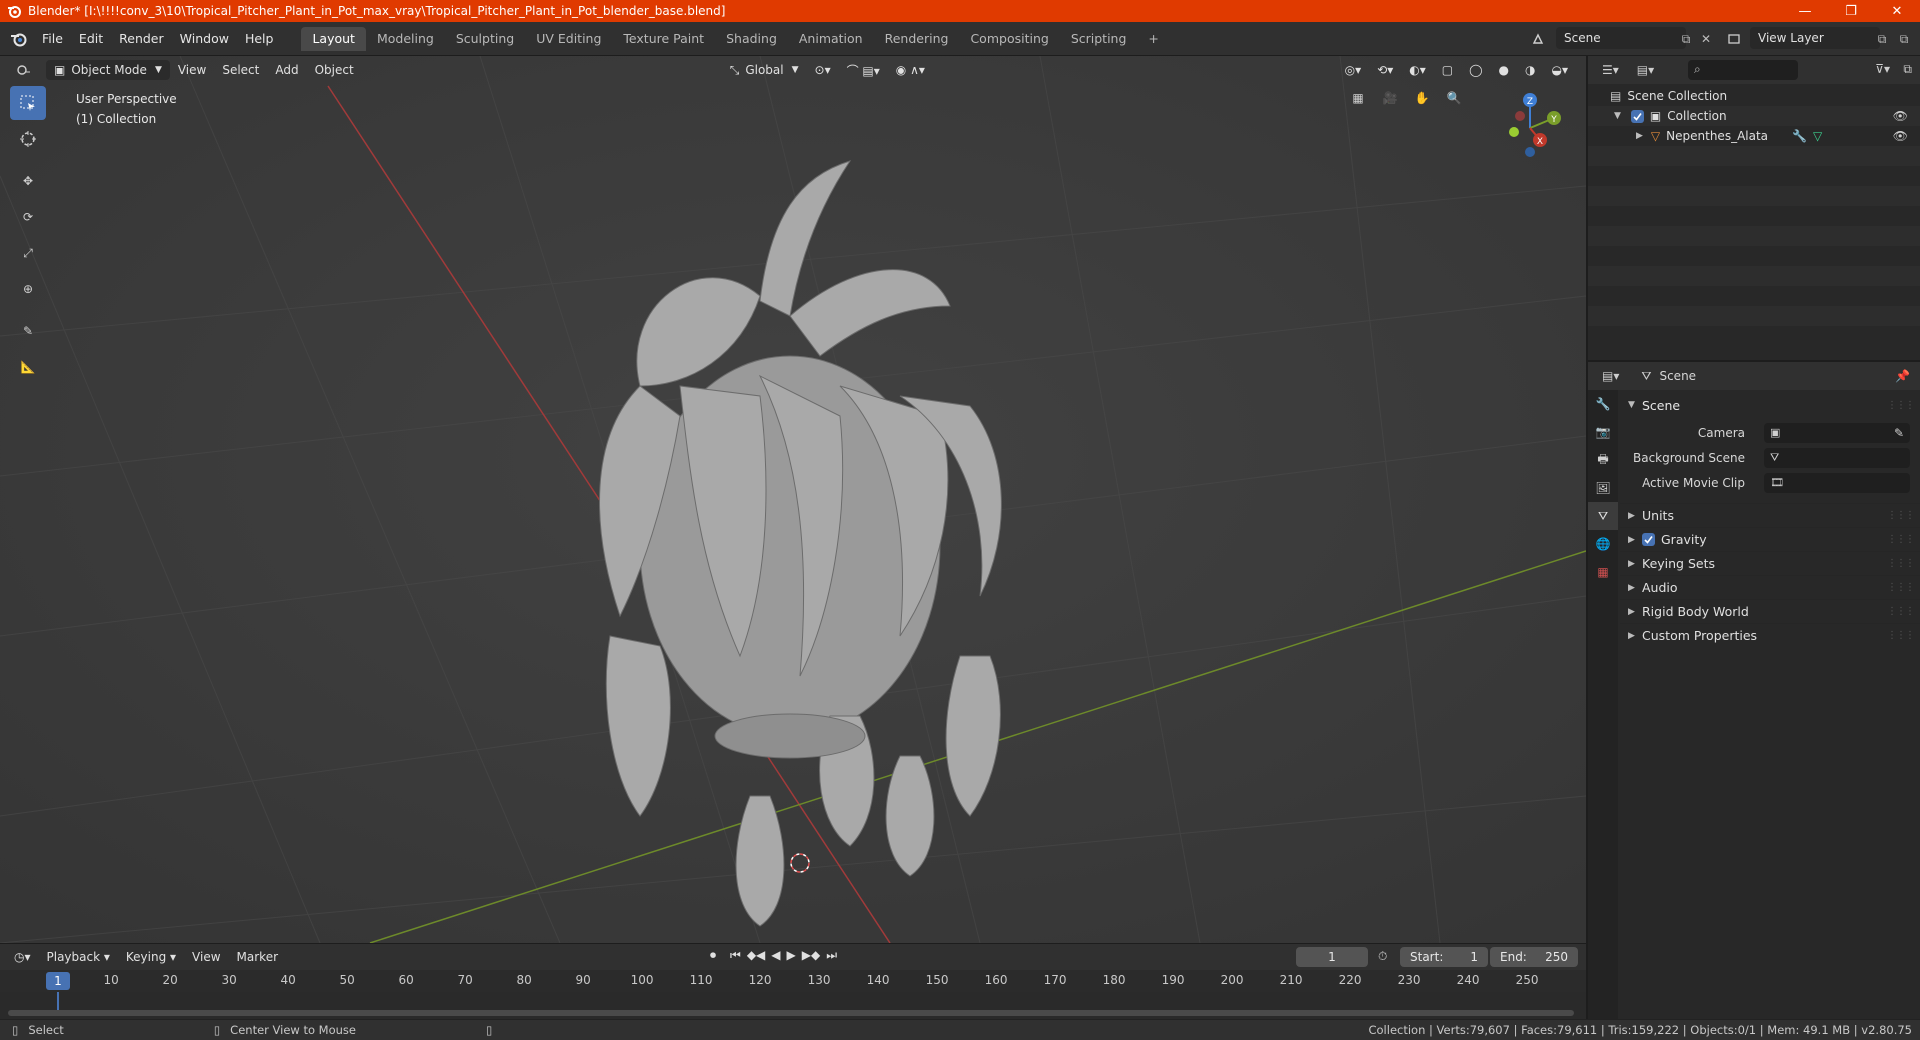  What do you see at coordinates (1621, 38) in the screenshot?
I see `scene-name-field: Scene` at bounding box center [1621, 38].